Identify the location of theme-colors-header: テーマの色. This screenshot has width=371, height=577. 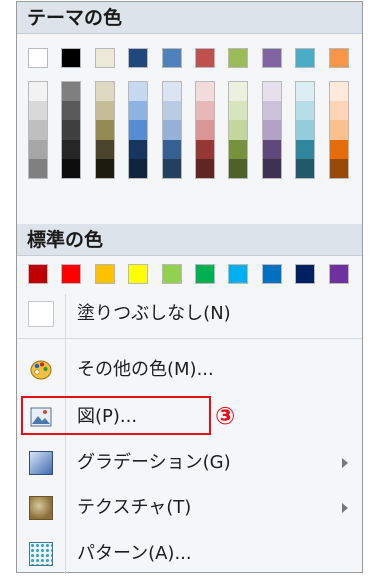
(189, 18).